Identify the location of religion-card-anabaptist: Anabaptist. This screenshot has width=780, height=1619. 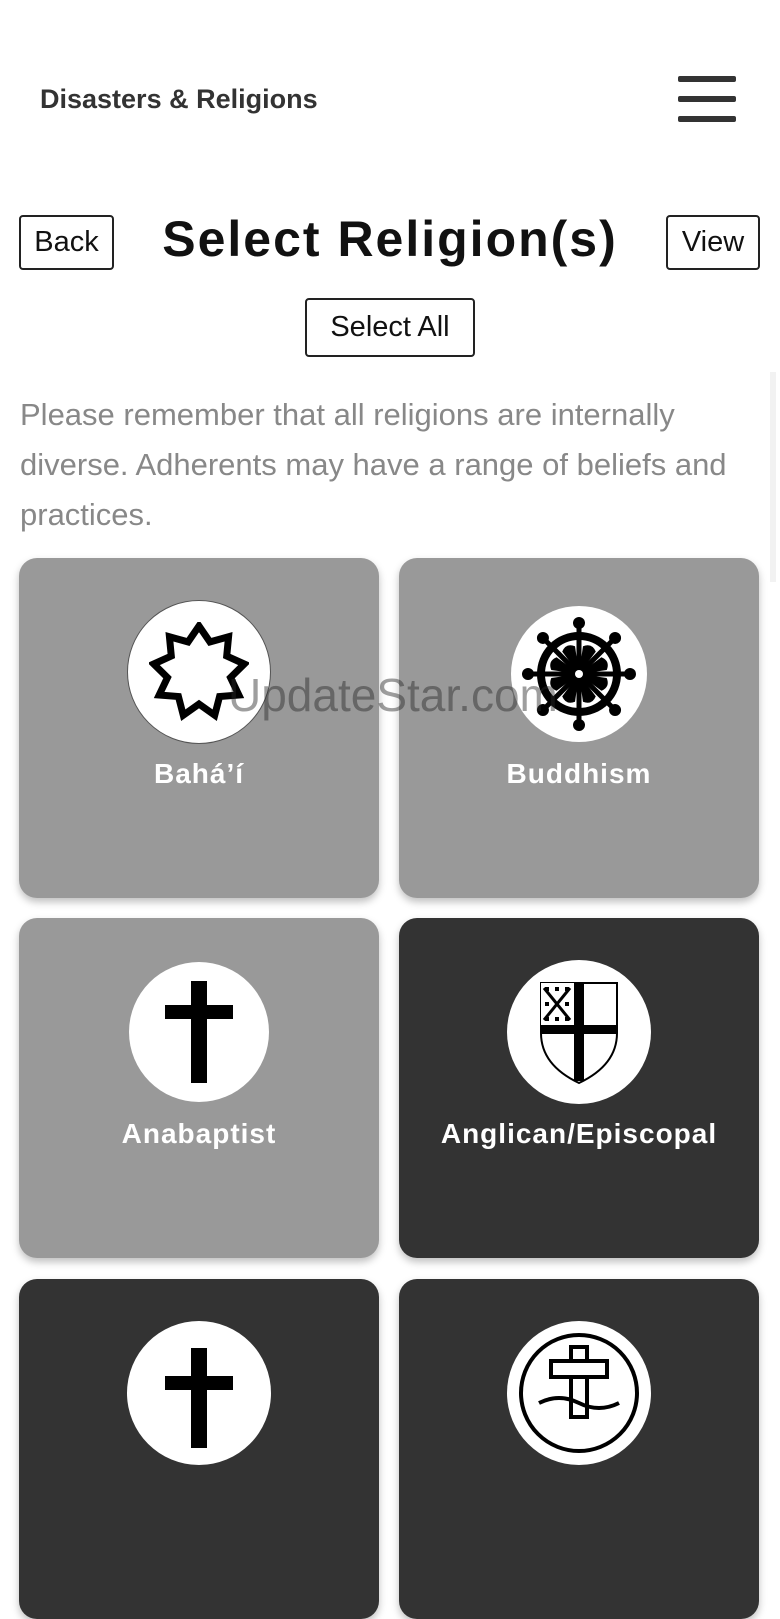
(199, 1088).